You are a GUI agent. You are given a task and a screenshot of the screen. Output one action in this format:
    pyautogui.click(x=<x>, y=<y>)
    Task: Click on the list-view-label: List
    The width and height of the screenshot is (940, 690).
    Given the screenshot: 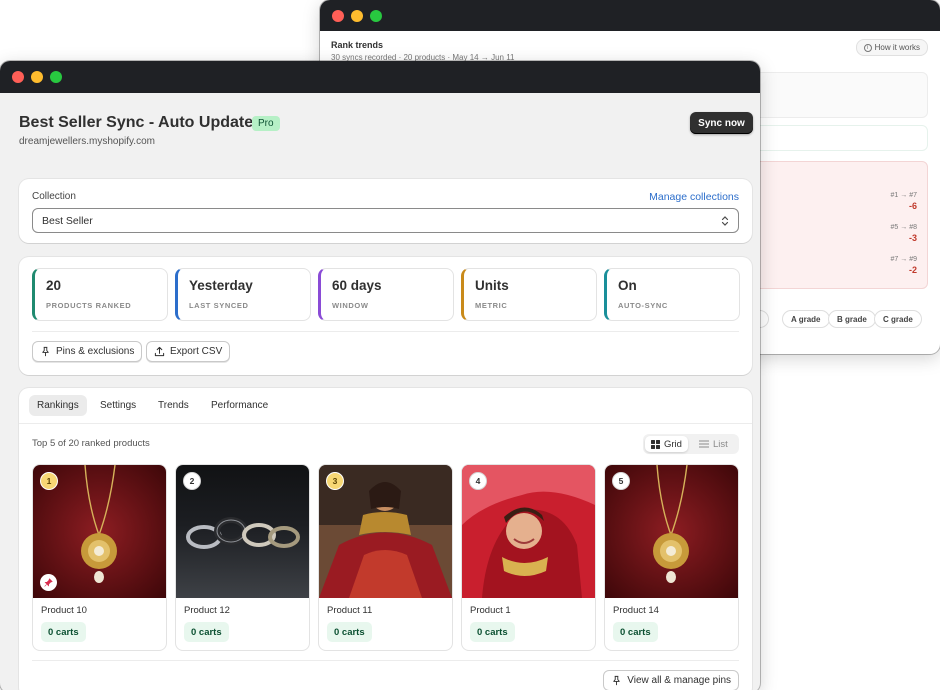 What is the action you would take?
    pyautogui.click(x=720, y=444)
    